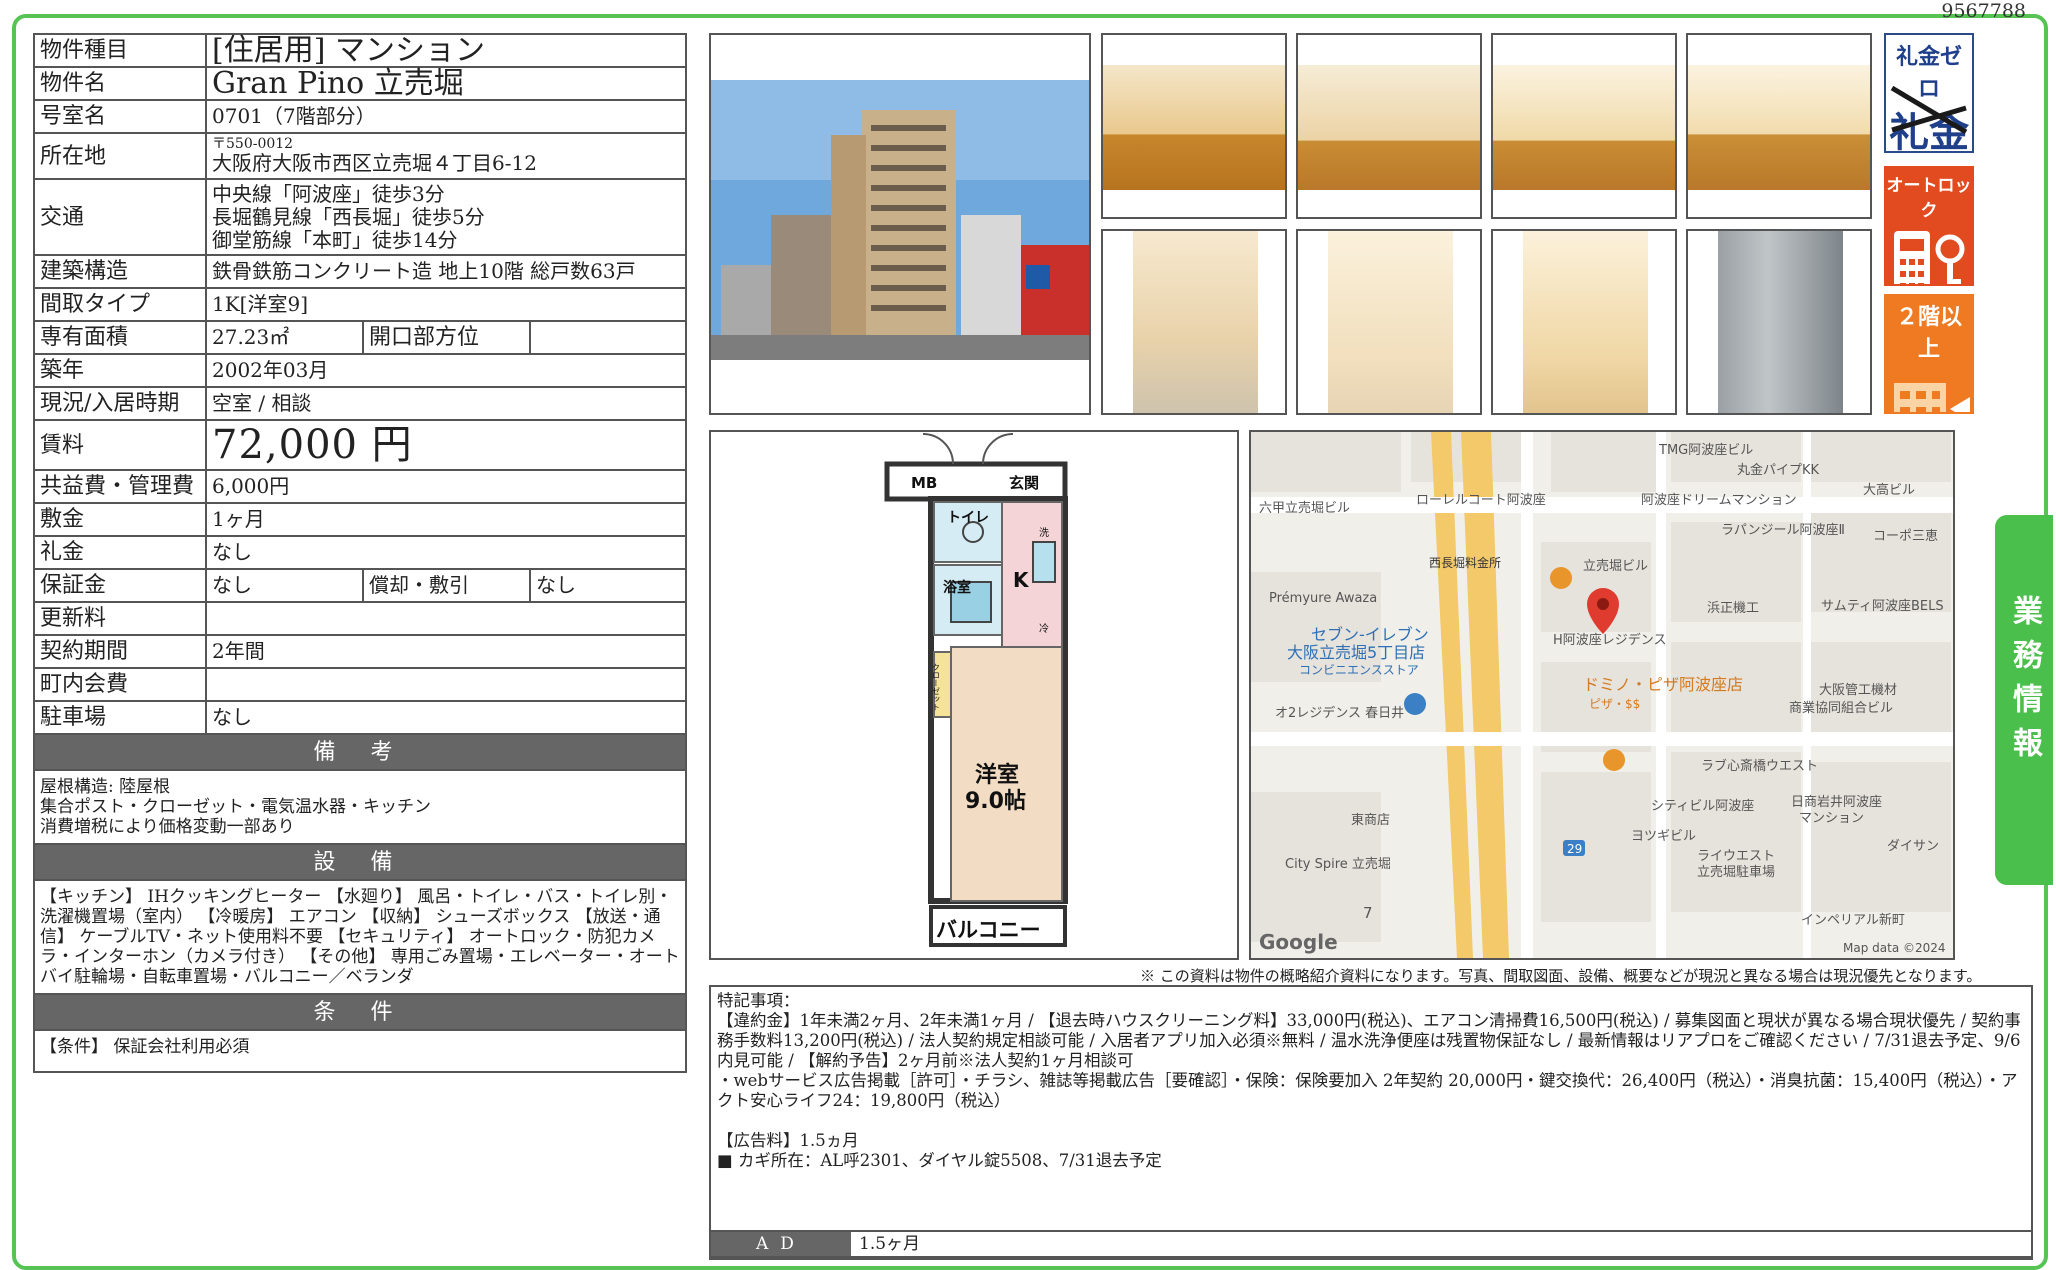 This screenshot has height=1270, width=2056. I want to click on map-attribution: Map data ©2024, so click(1894, 948).